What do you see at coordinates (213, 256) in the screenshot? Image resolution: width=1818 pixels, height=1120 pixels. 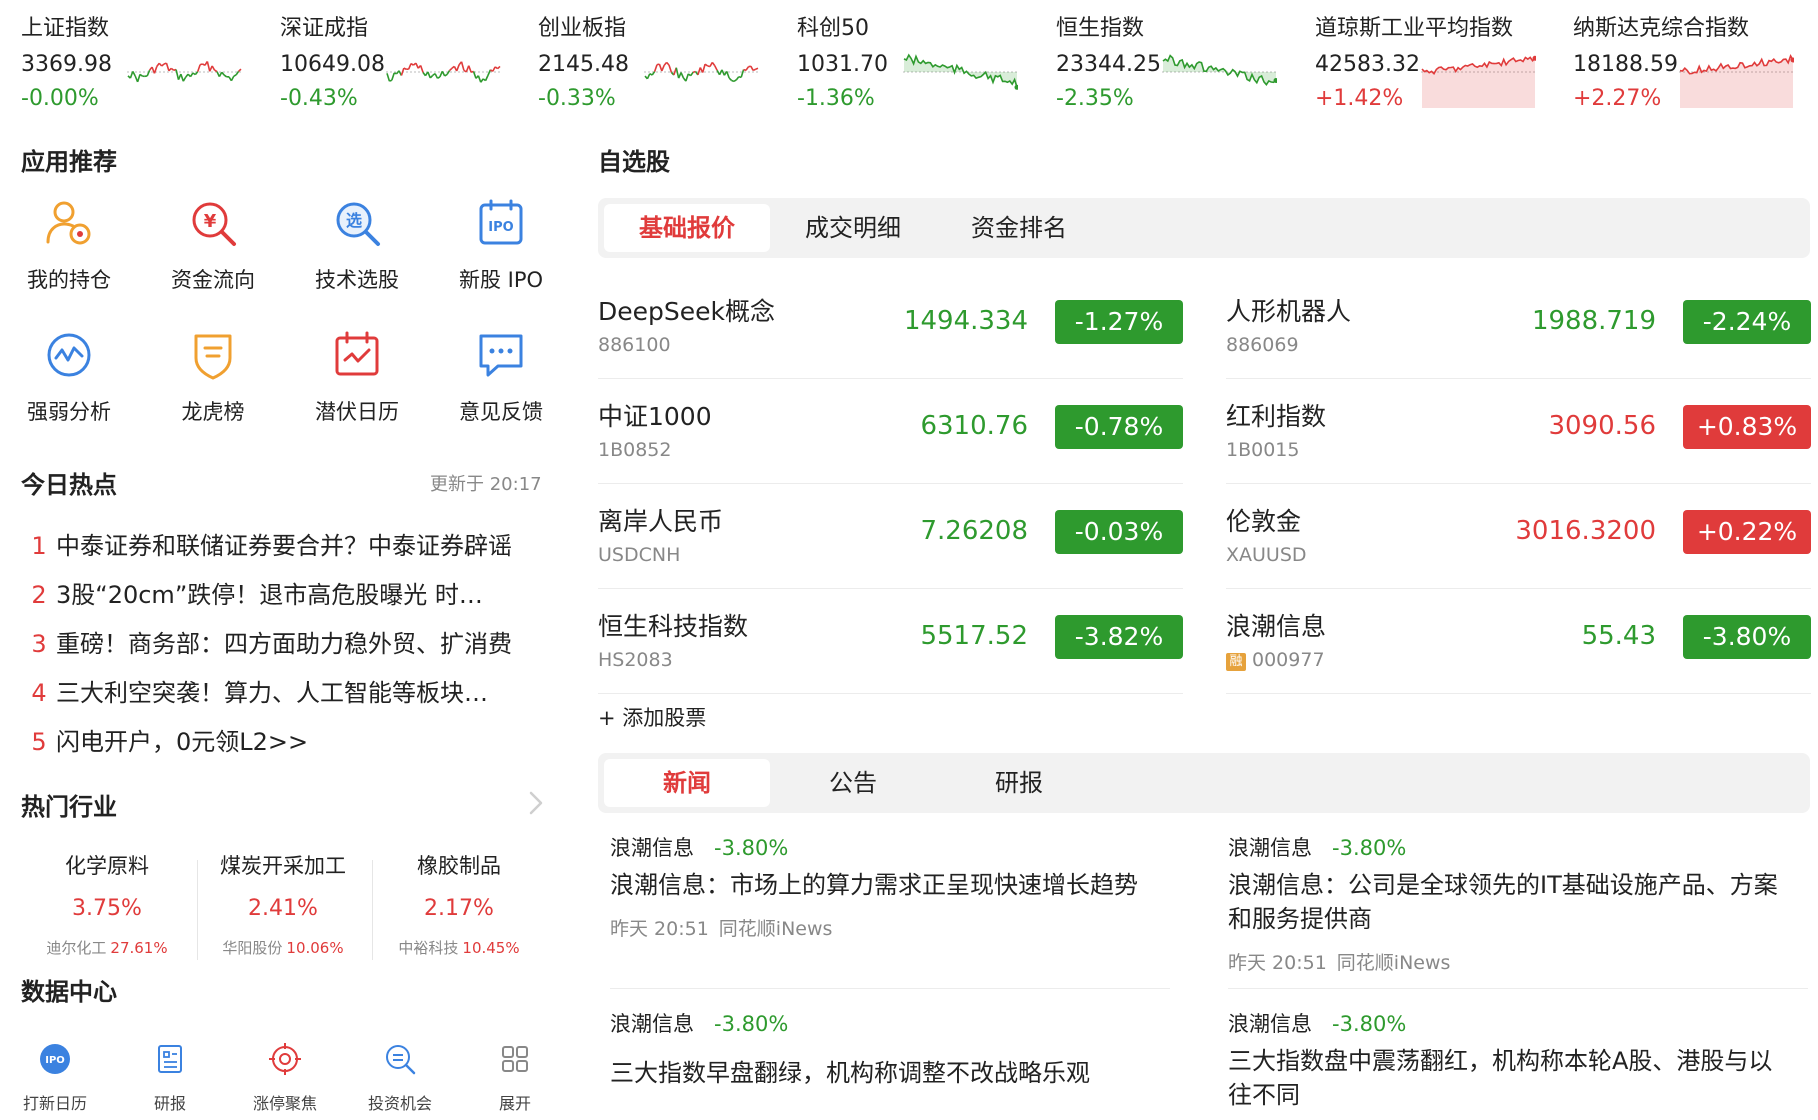 I see `app-fund-flow: ¥ 资金流向` at bounding box center [213, 256].